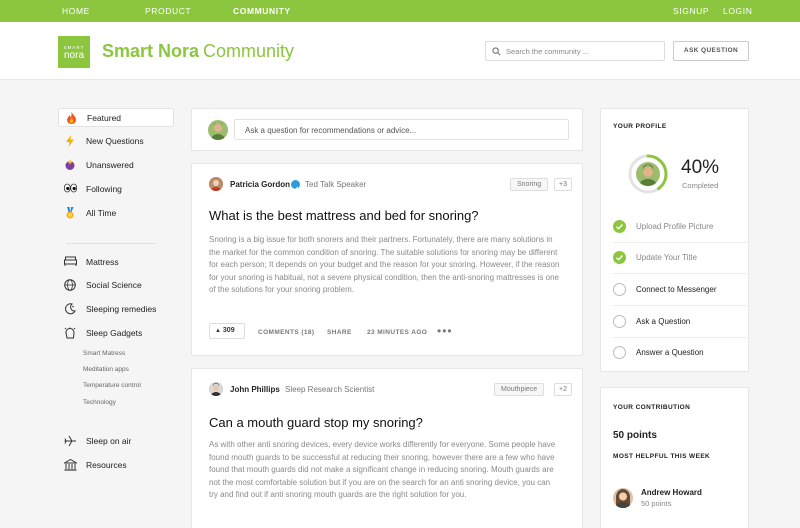 The image size is (800, 528). Describe the element at coordinates (116, 441) in the screenshot. I see `sidebar-item-sleep-on-air: Sleep on air` at that location.